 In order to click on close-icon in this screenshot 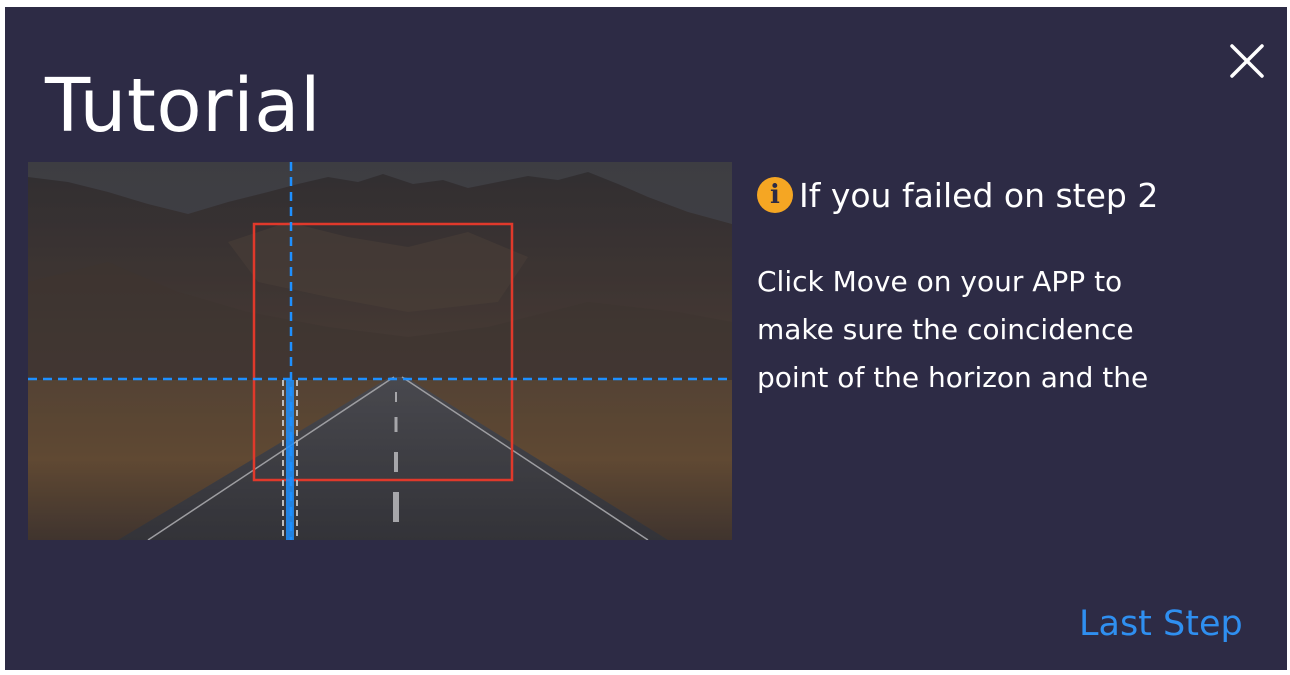, I will do `click(1247, 61)`.